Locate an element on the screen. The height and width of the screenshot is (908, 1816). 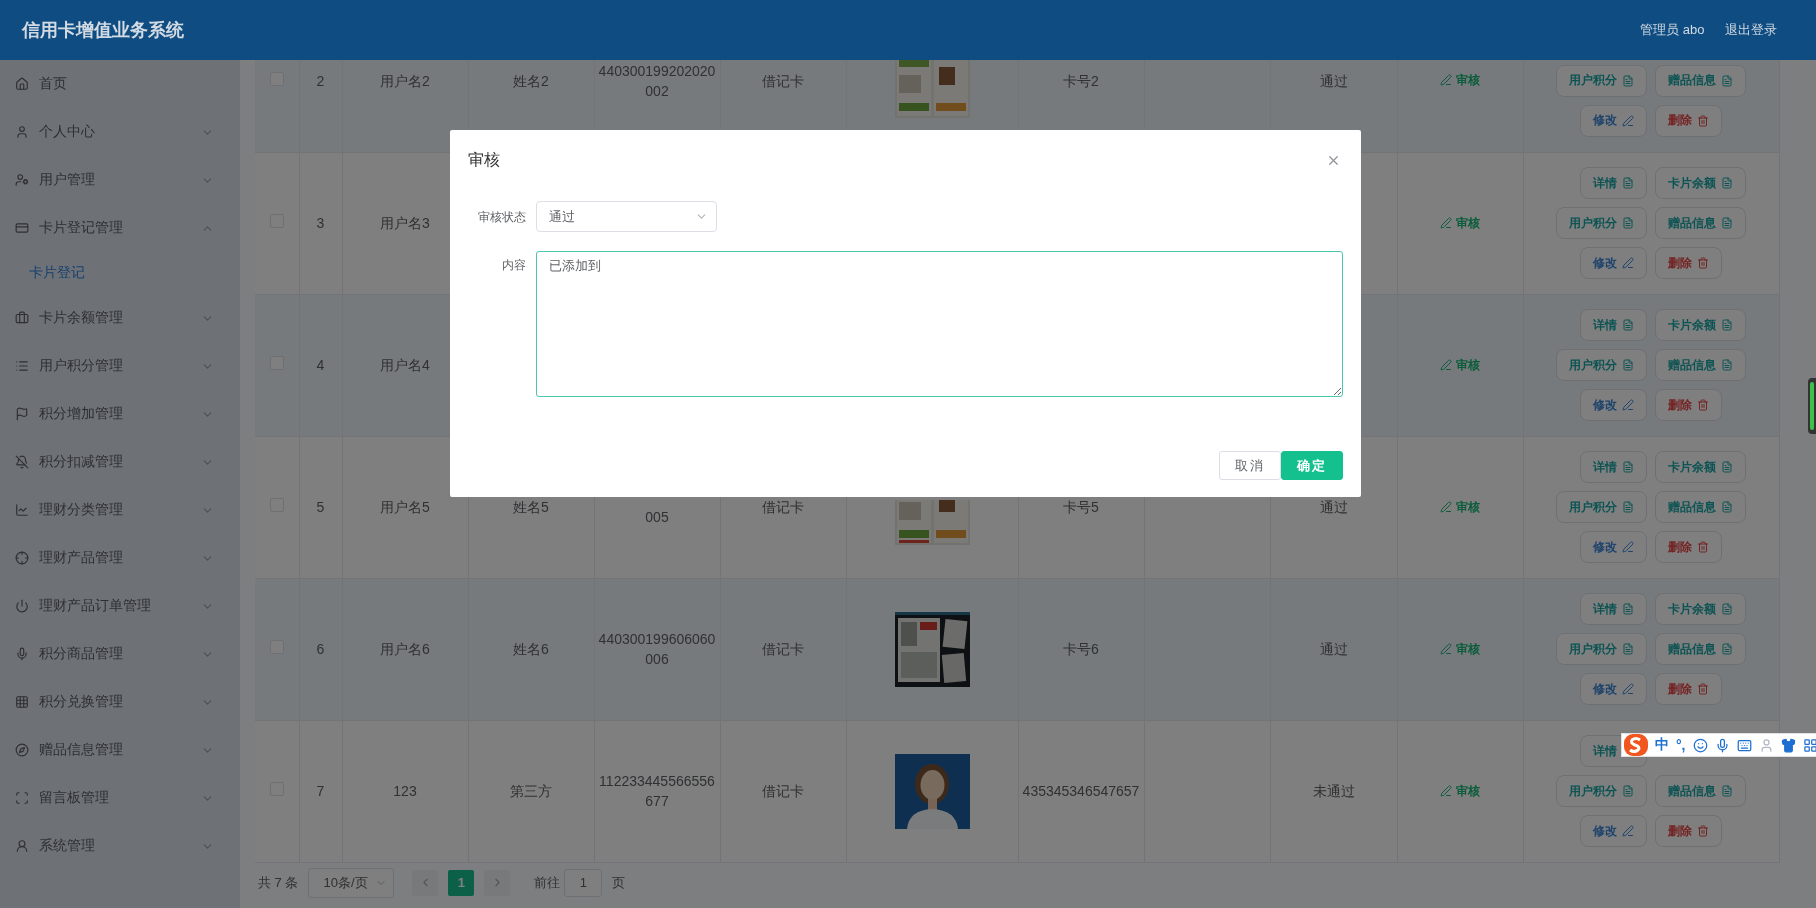
submenu-item: 卡片登记 is located at coordinates (120, 273).